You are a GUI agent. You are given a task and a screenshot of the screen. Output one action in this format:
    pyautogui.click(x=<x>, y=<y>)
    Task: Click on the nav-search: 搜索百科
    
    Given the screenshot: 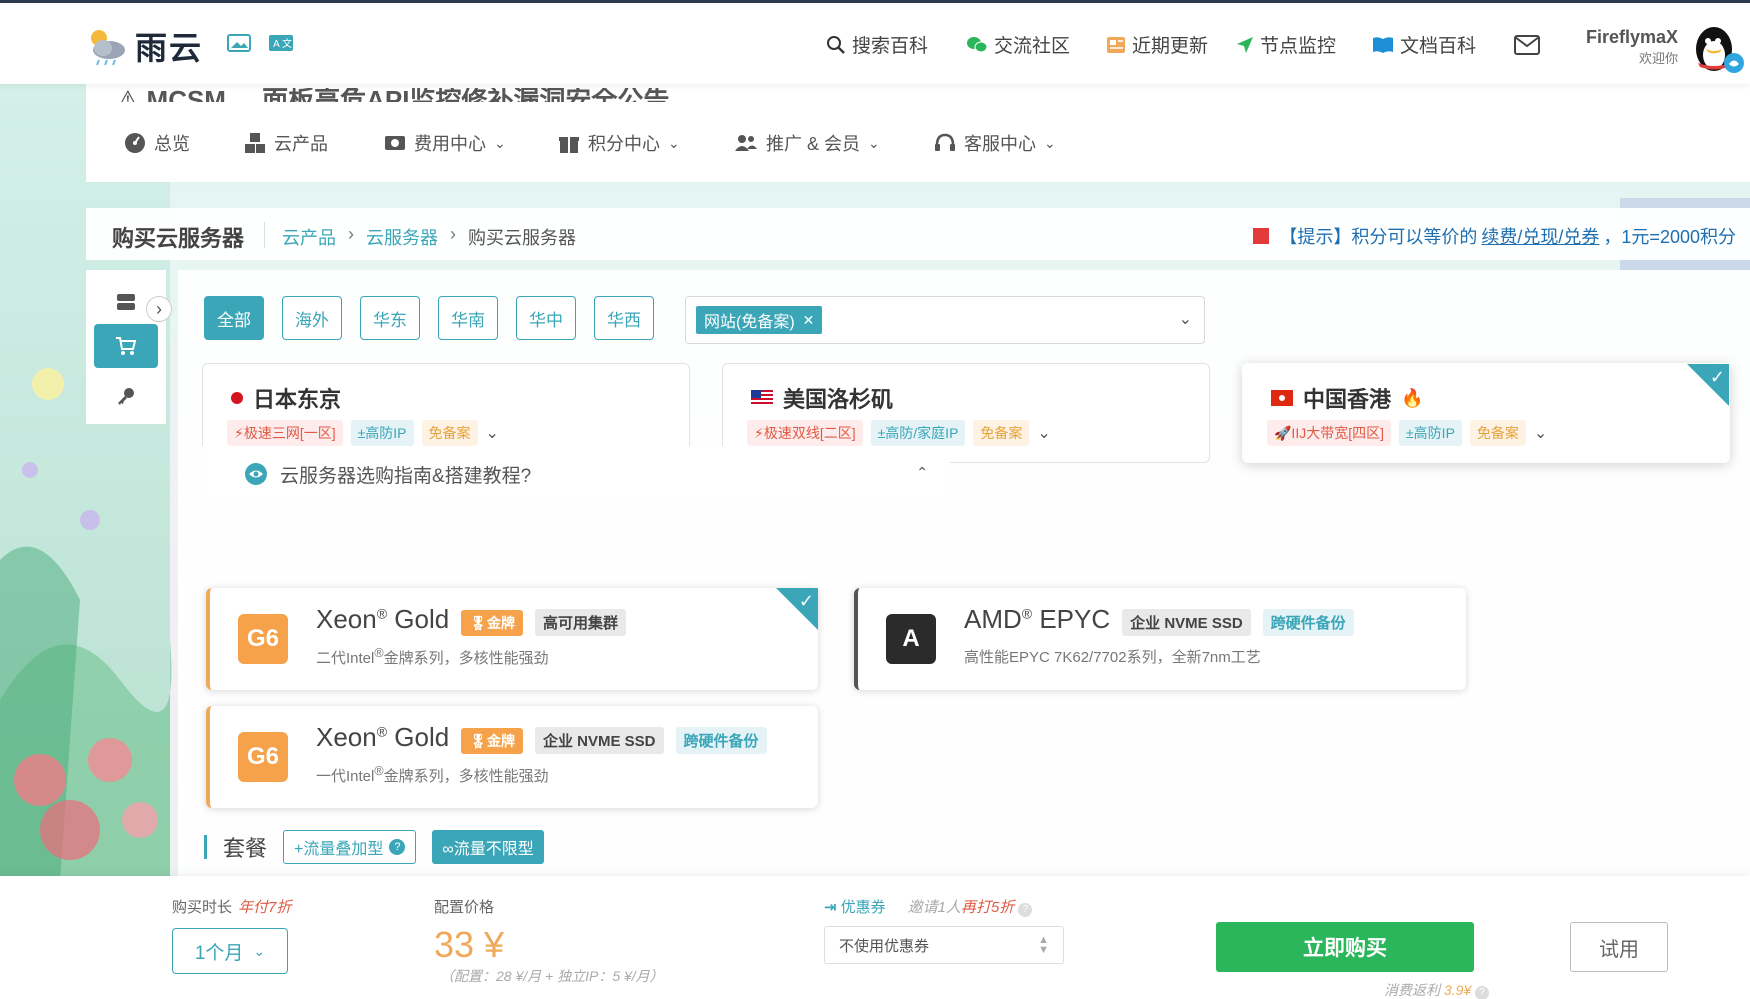 What is the action you would take?
    pyautogui.click(x=877, y=44)
    